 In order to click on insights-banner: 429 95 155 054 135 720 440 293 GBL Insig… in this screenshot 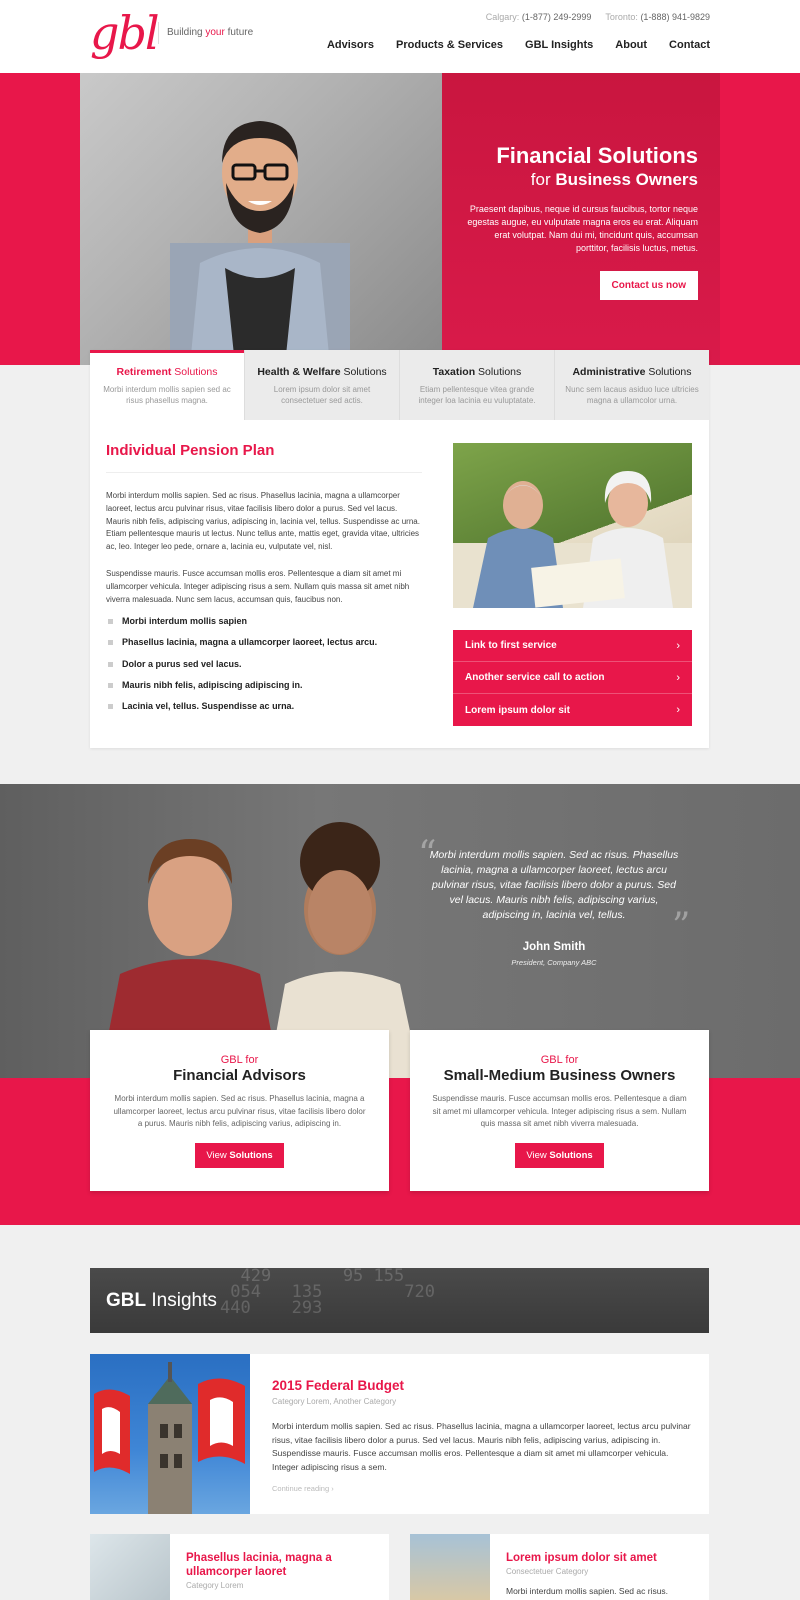, I will do `click(399, 1300)`.